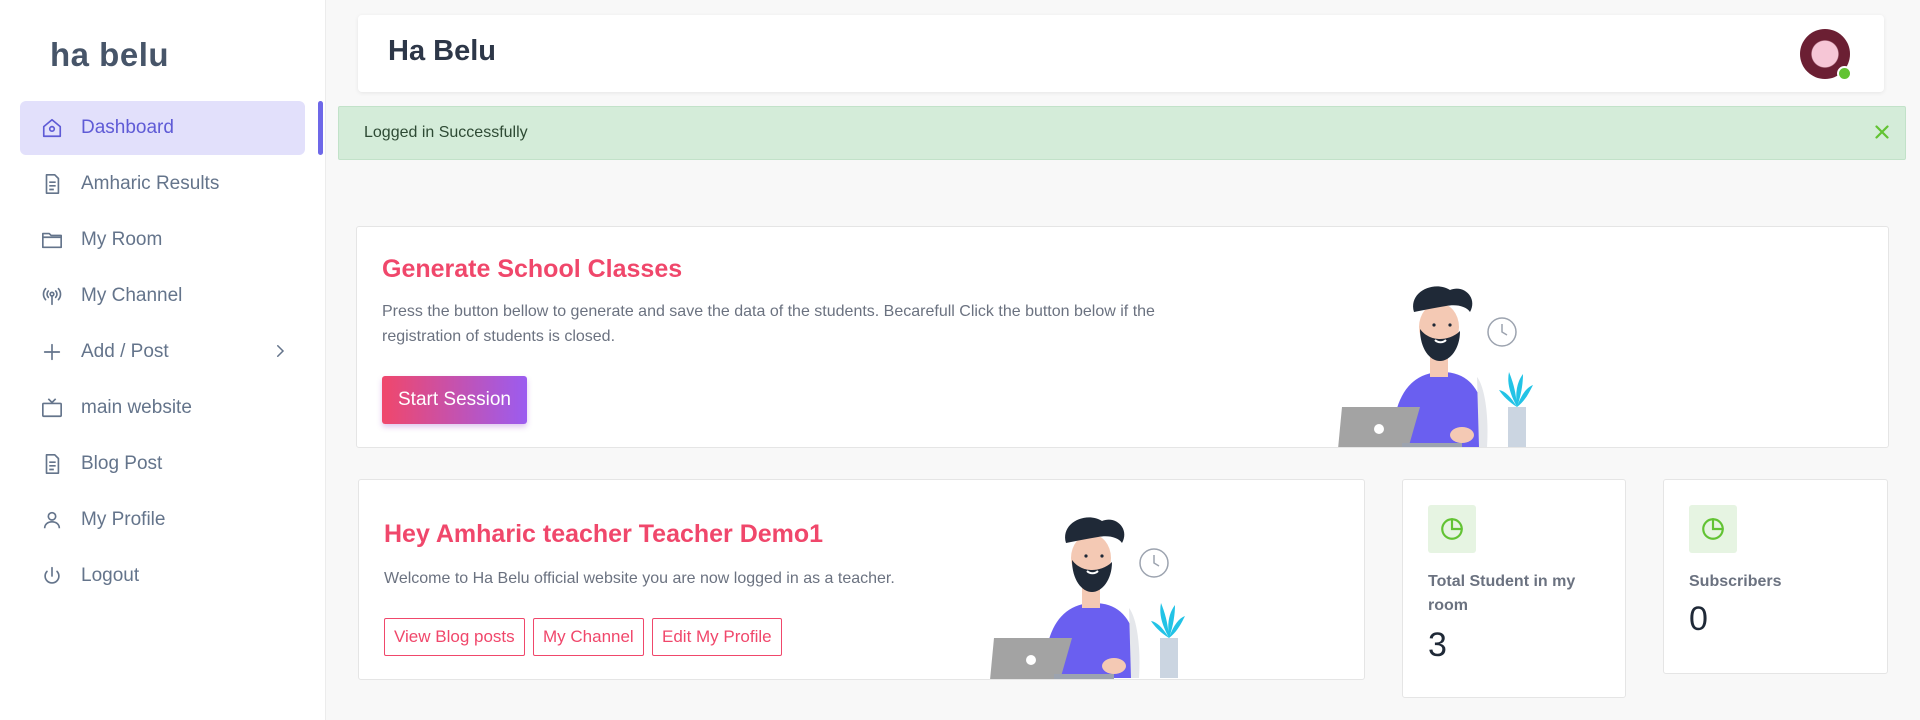  What do you see at coordinates (52, 128) in the screenshot?
I see `home-icon` at bounding box center [52, 128].